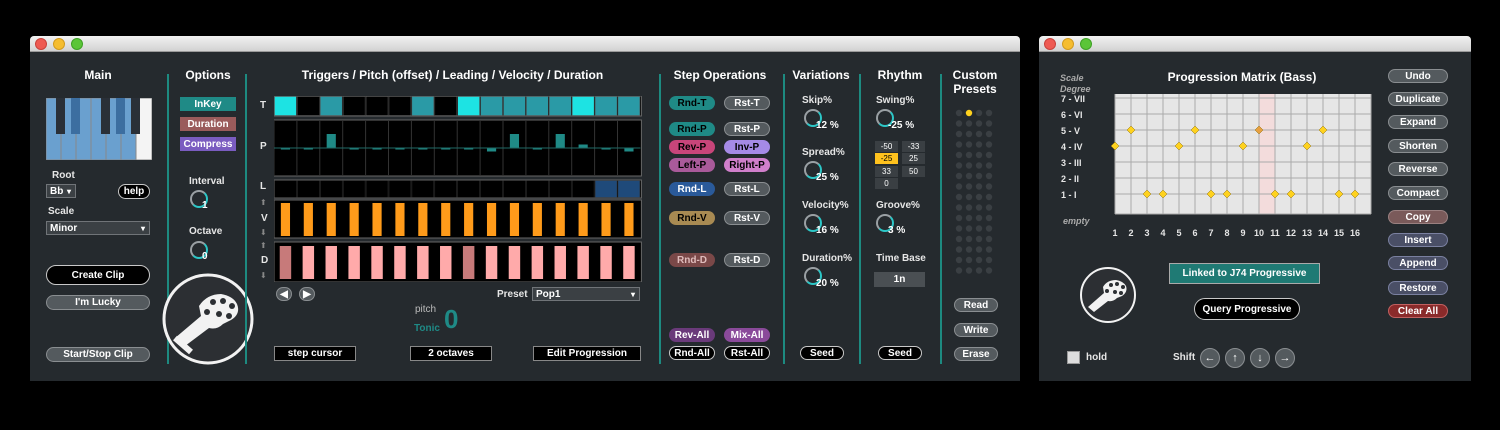 The image size is (1500, 430). I want to click on restore-button: Restore, so click(1418, 288).